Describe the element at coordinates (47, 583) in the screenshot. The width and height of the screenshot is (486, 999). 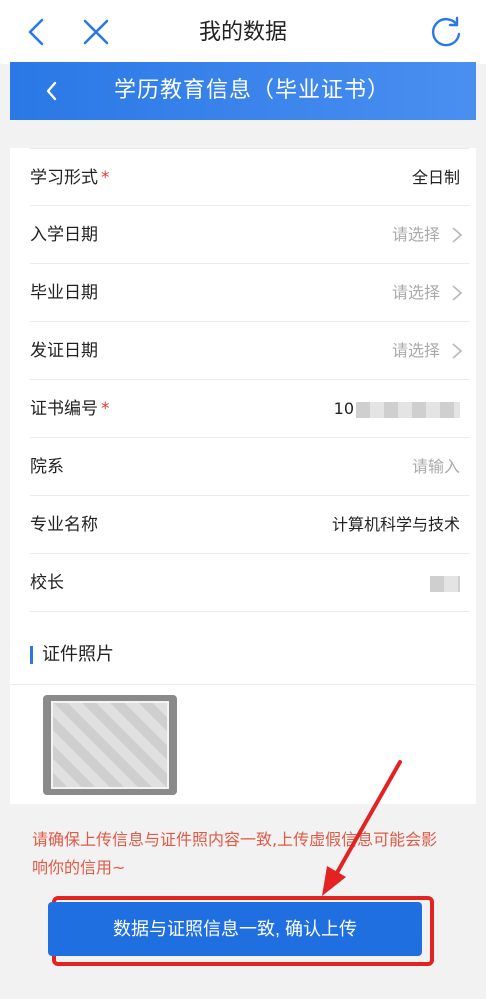
I see `field-label: 校长` at that location.